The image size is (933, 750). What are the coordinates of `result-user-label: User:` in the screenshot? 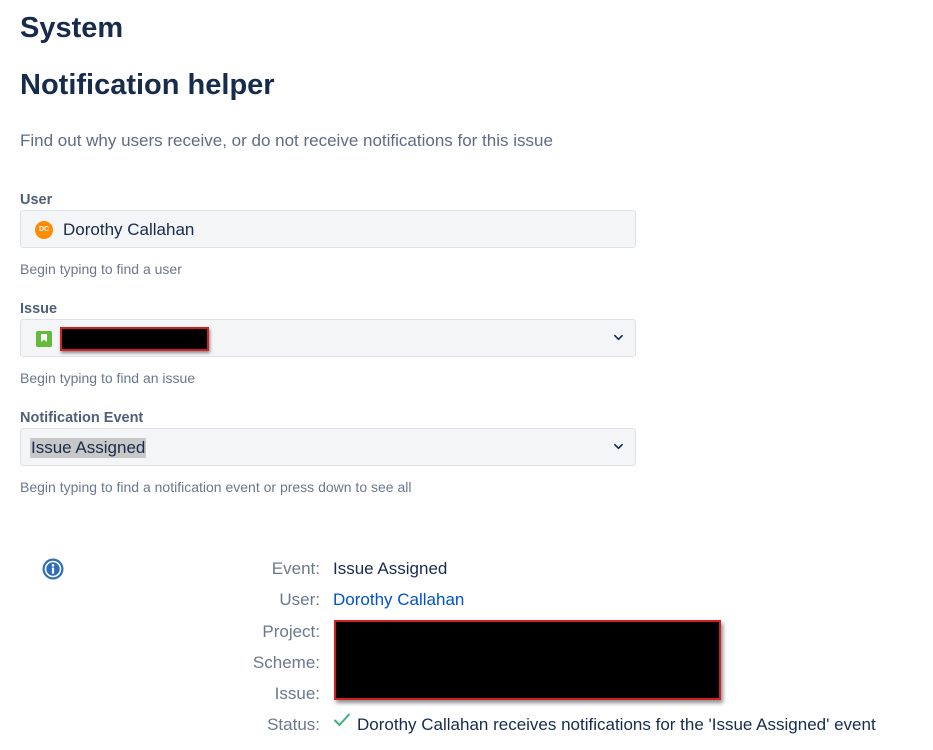 It's located at (299, 599).